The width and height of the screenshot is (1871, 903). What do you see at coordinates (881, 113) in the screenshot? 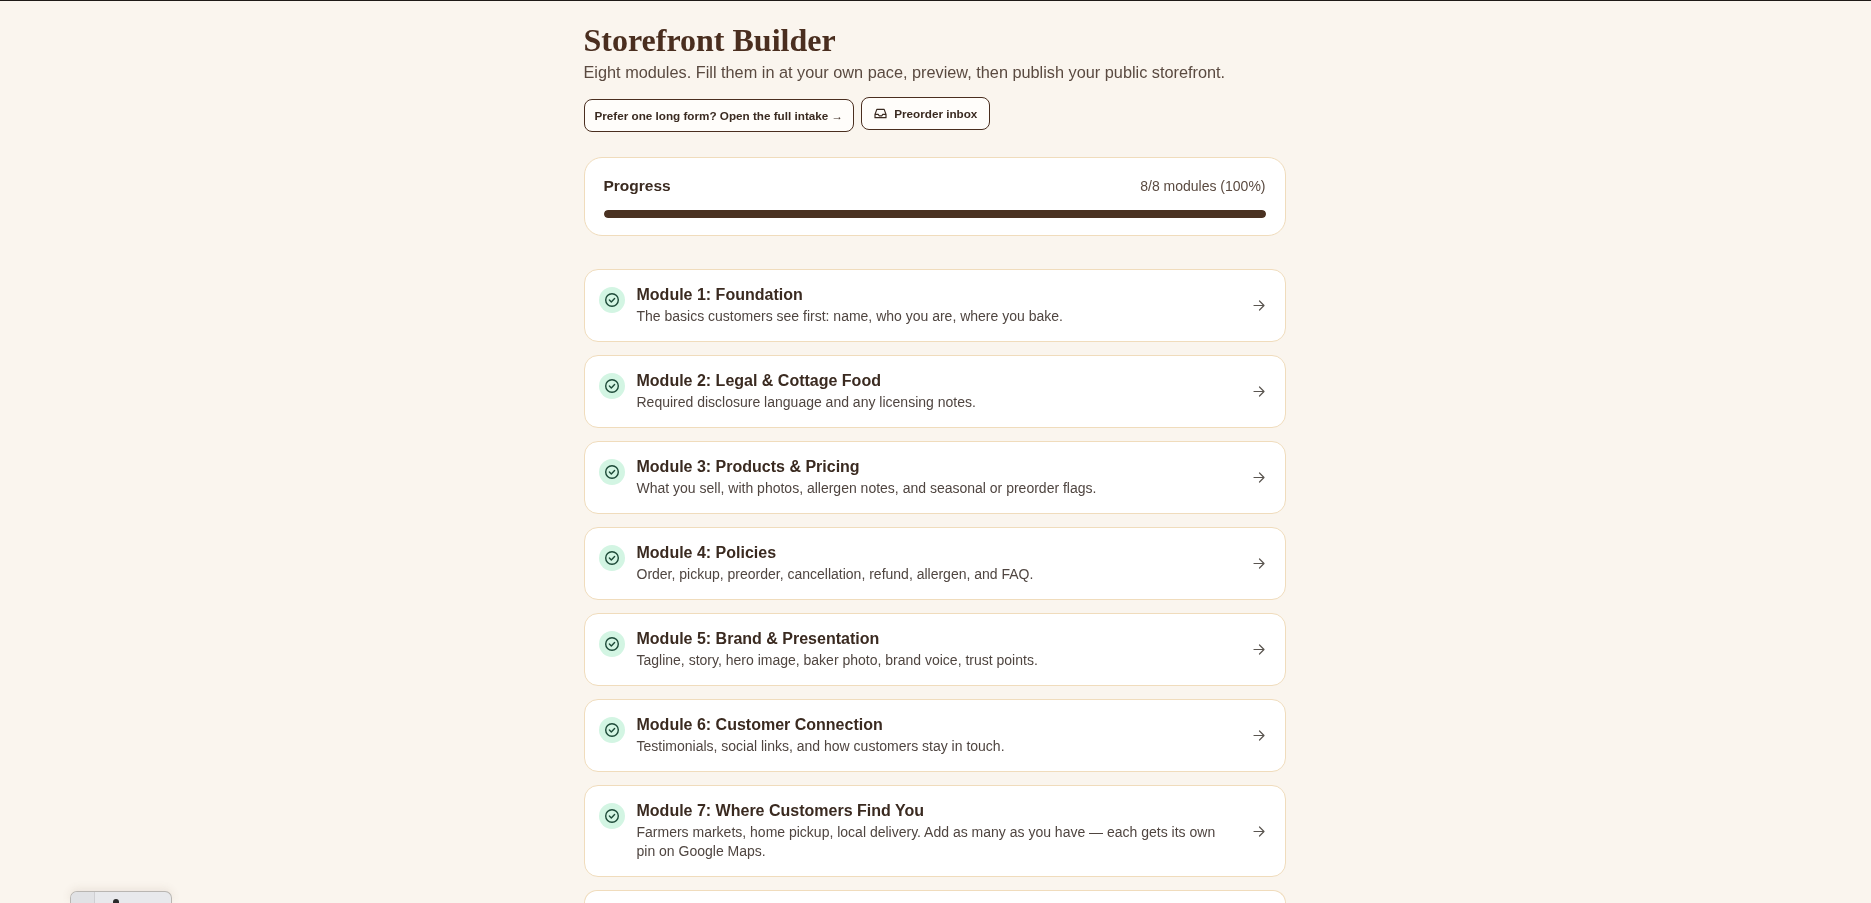
I see `inbox-icon` at bounding box center [881, 113].